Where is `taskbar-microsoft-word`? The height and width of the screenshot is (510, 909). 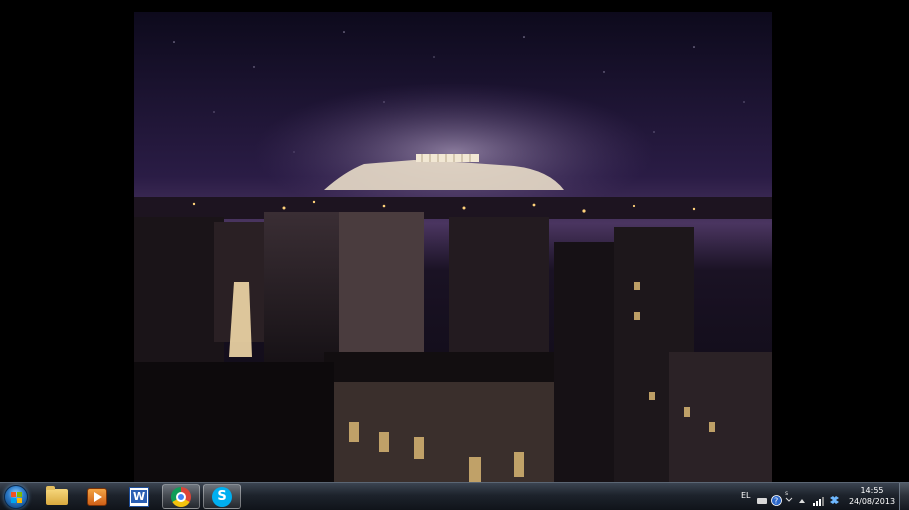 taskbar-microsoft-word is located at coordinates (139, 496).